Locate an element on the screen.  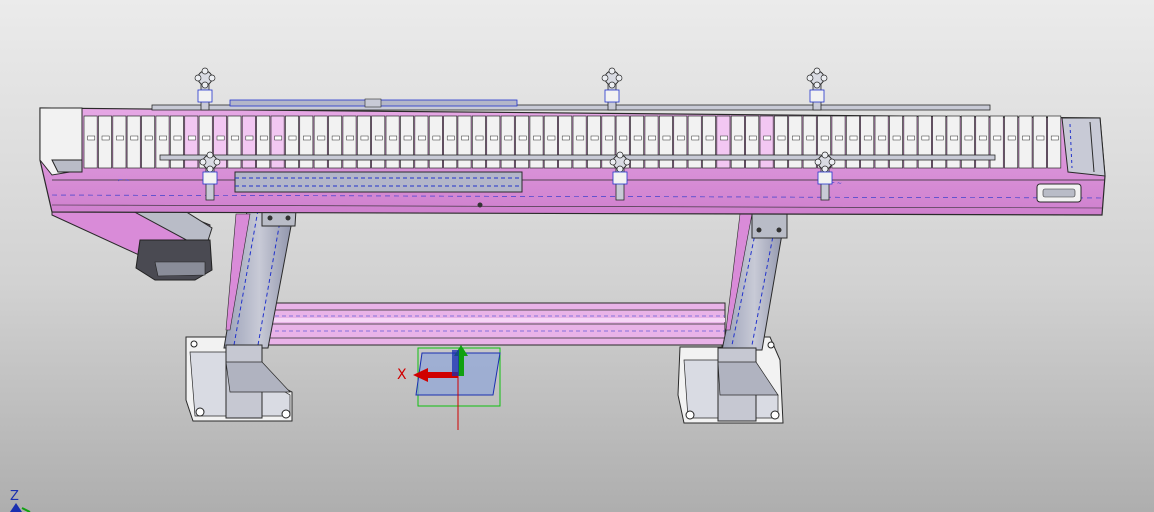
view-y-axis-icon is located at coordinates (26, 509).